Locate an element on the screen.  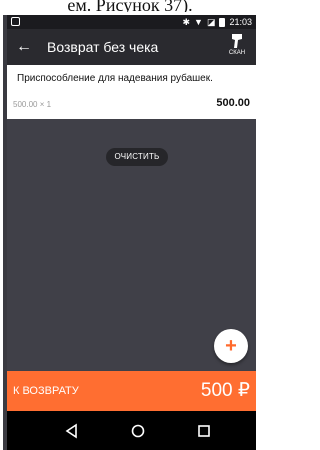
add-item-button: + is located at coordinates (231, 346).